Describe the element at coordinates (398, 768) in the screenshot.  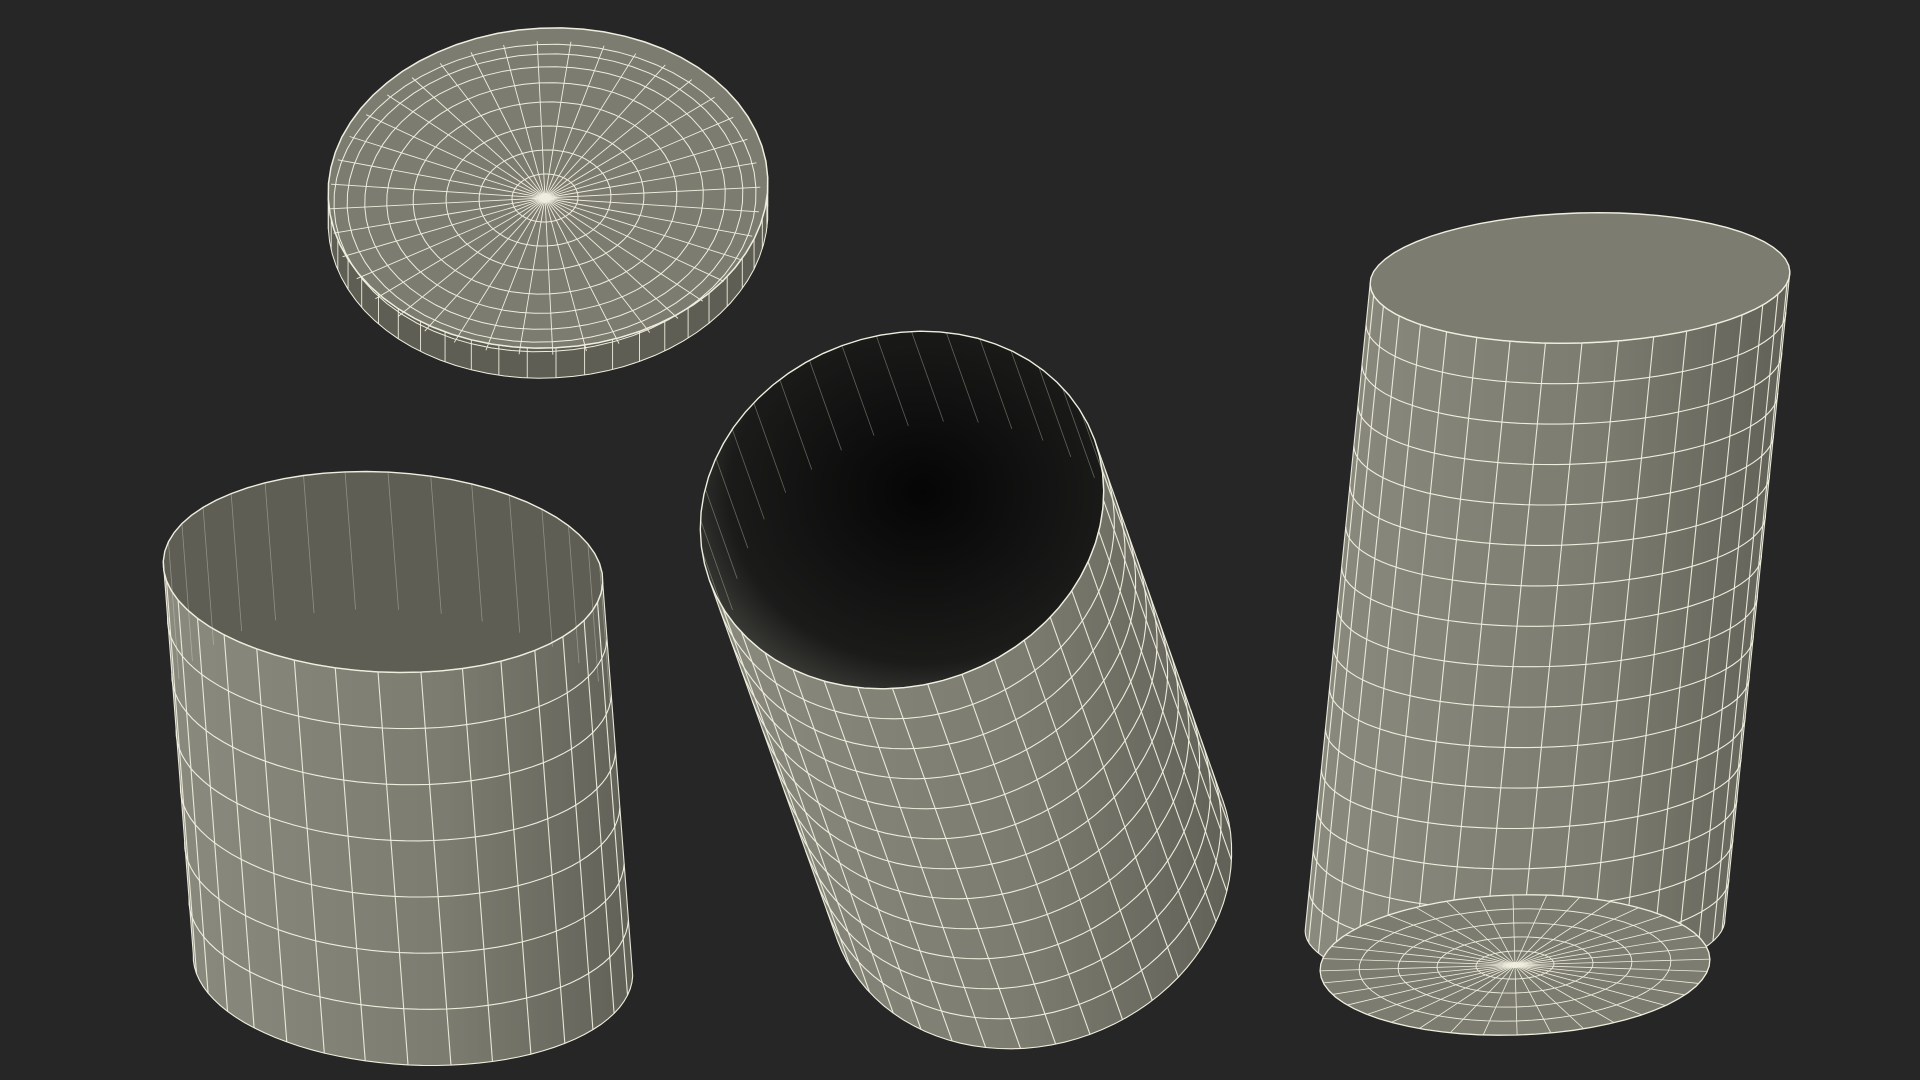
I see `lid-sleeve-open-cylinder` at that location.